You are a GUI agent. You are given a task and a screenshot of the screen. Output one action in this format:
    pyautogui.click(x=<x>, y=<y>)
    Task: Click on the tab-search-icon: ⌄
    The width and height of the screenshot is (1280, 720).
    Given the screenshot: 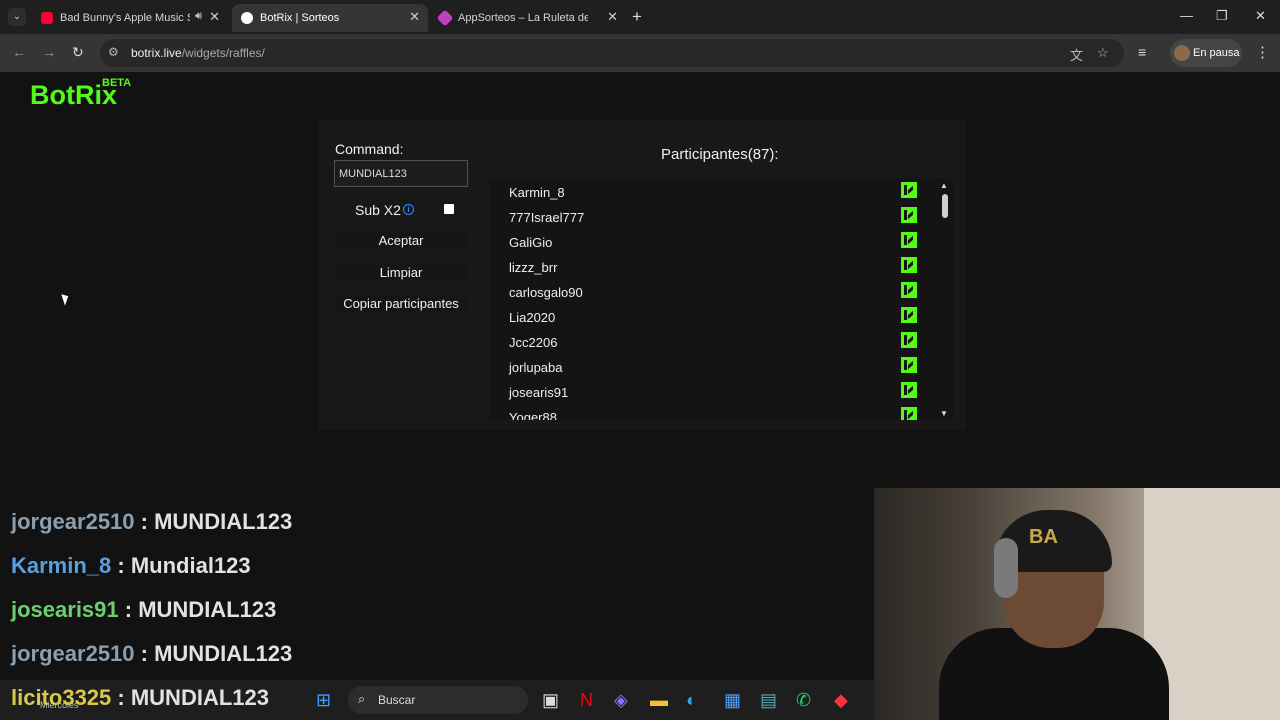 What is the action you would take?
    pyautogui.click(x=17, y=17)
    